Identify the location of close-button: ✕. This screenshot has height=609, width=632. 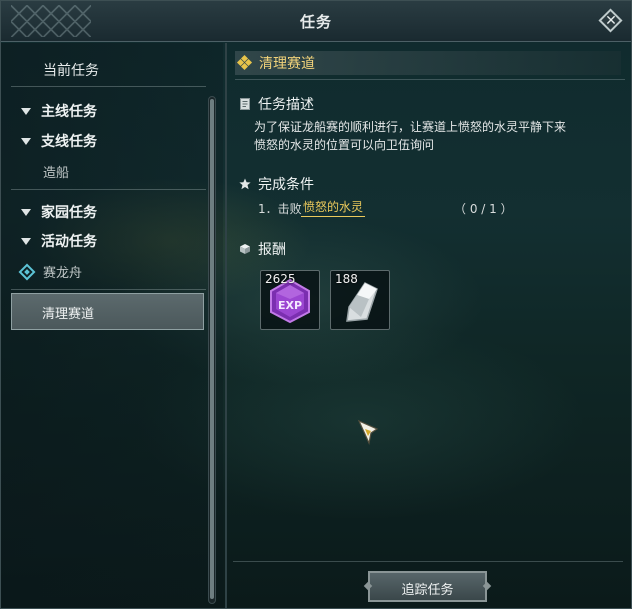
(610, 20).